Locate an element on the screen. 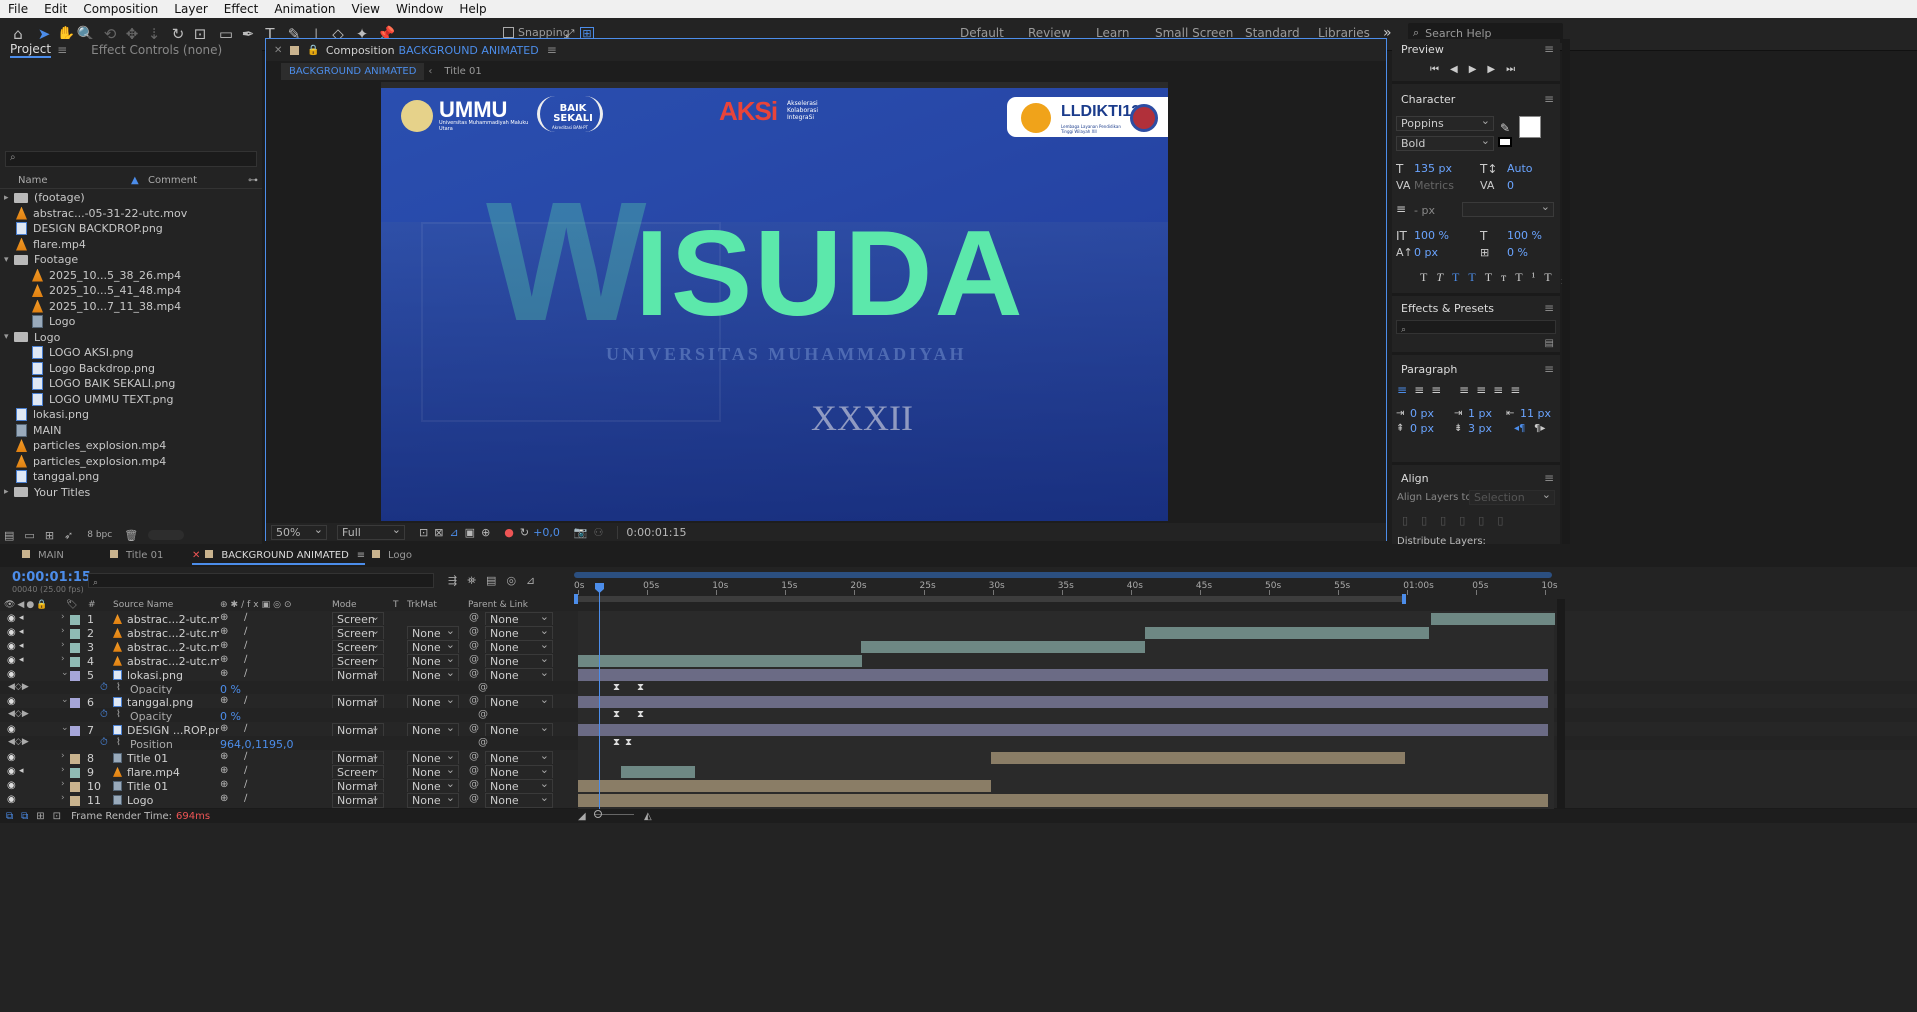 The height and width of the screenshot is (1012, 1917). track-matte-select: None is located at coordinates (433, 799).